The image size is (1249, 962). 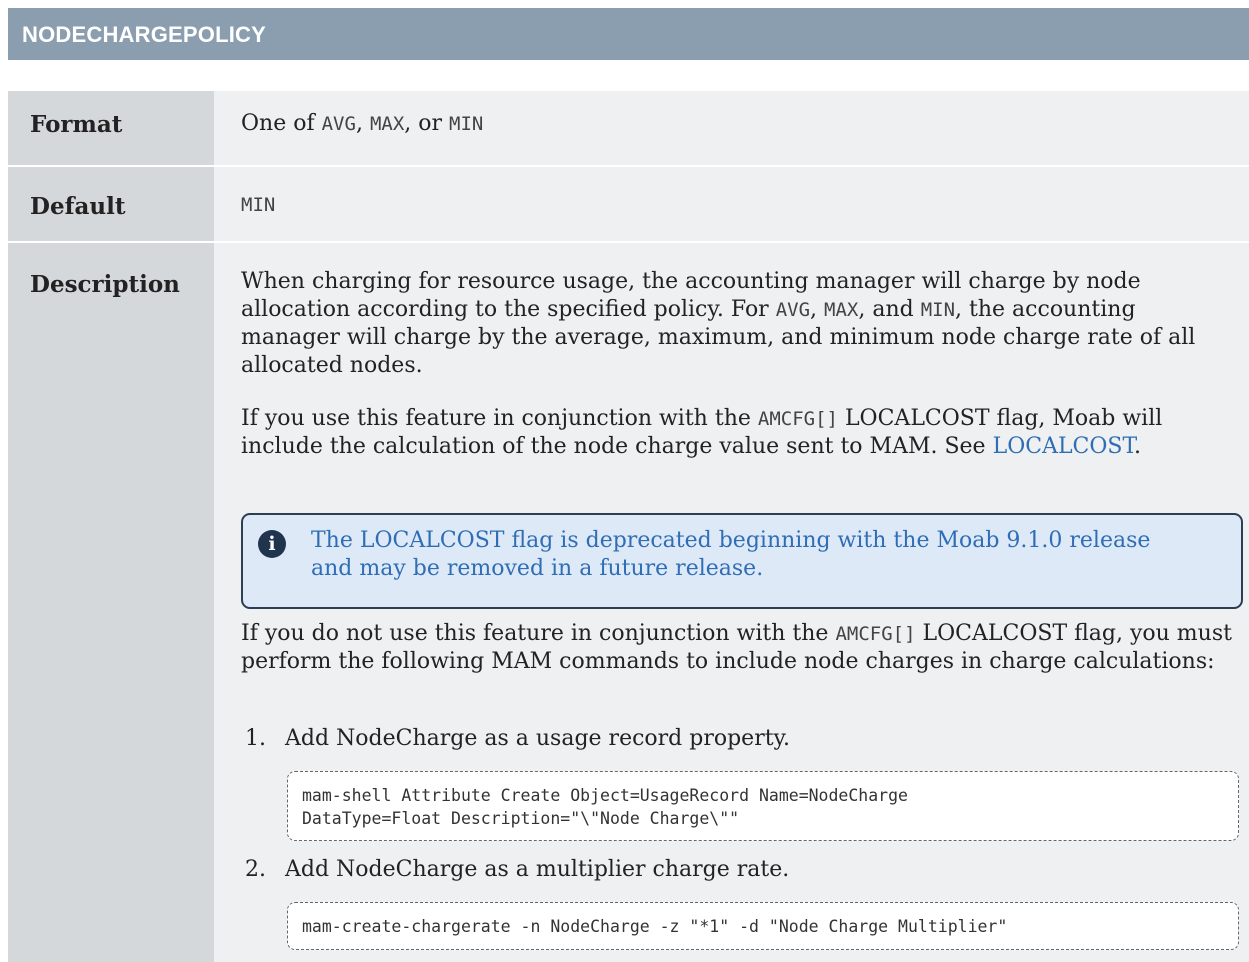 I want to click on description-label: Description, so click(x=105, y=284).